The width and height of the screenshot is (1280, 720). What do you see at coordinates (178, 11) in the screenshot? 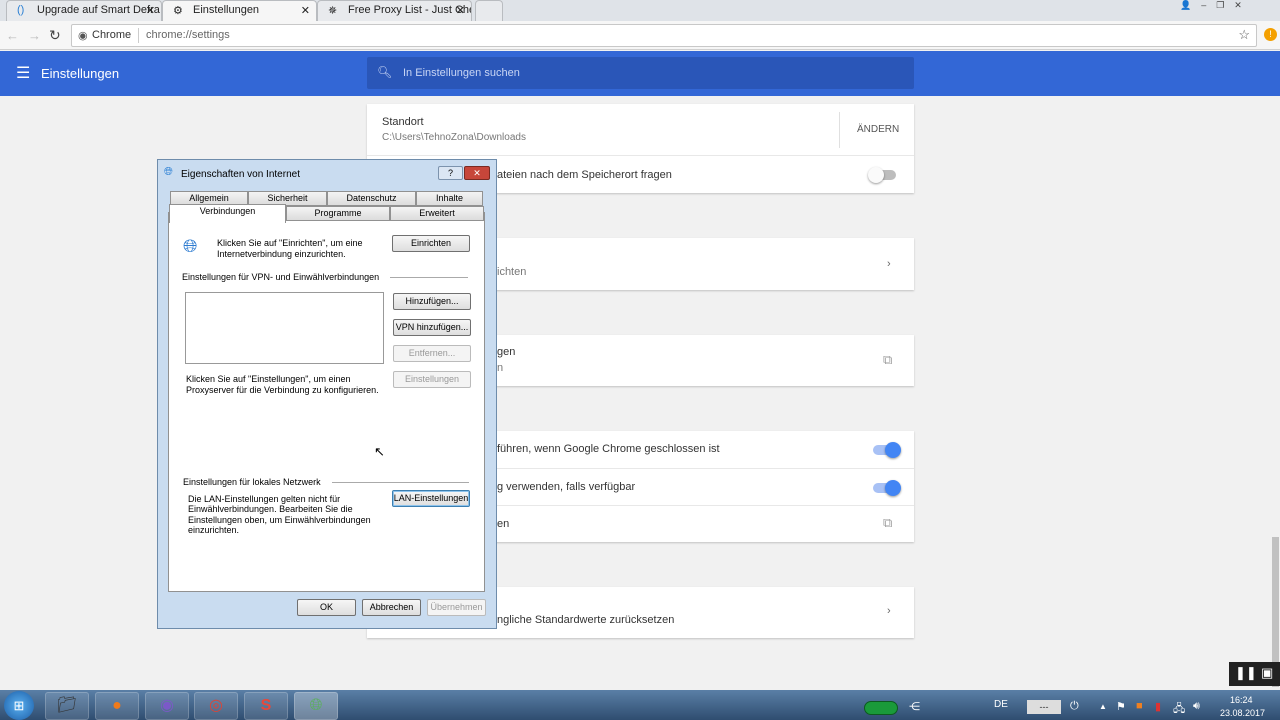
I see `gear-icon: ⚙` at bounding box center [178, 11].